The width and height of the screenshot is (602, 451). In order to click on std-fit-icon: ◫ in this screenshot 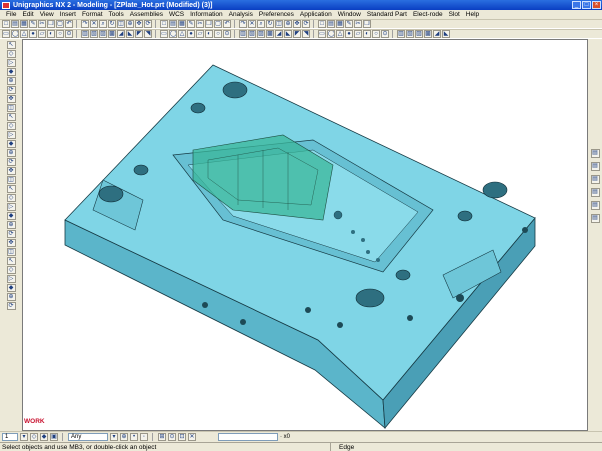, I will do `click(121, 24)`.